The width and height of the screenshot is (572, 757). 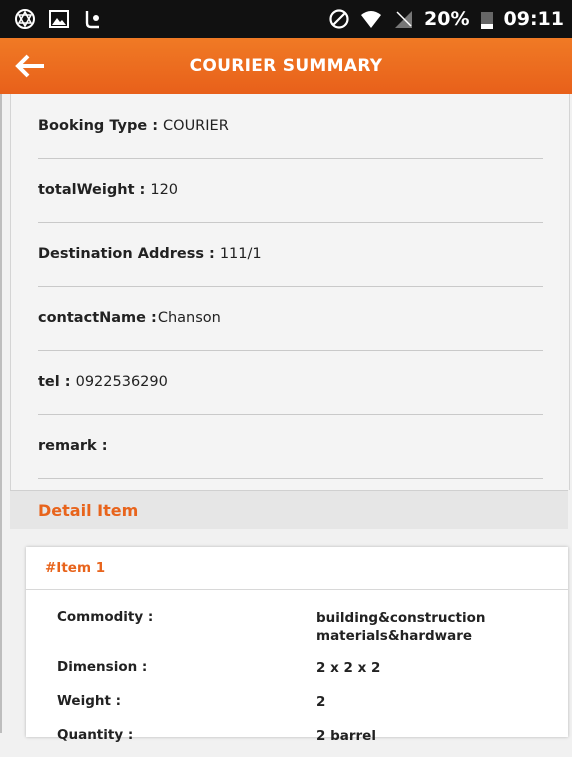 What do you see at coordinates (92, 190) in the screenshot?
I see `field-label: totalWeight :` at bounding box center [92, 190].